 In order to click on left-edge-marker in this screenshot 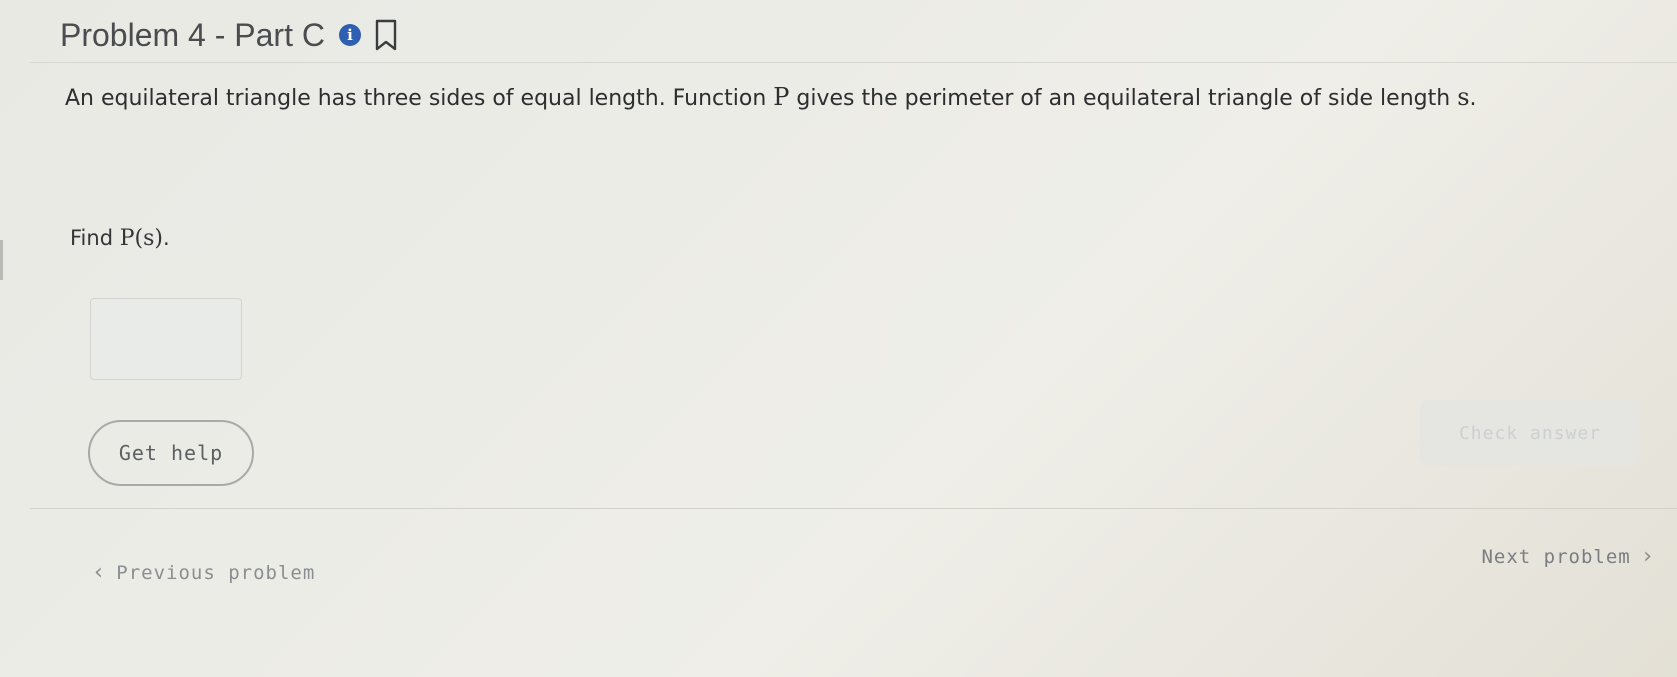, I will do `click(1, 260)`.